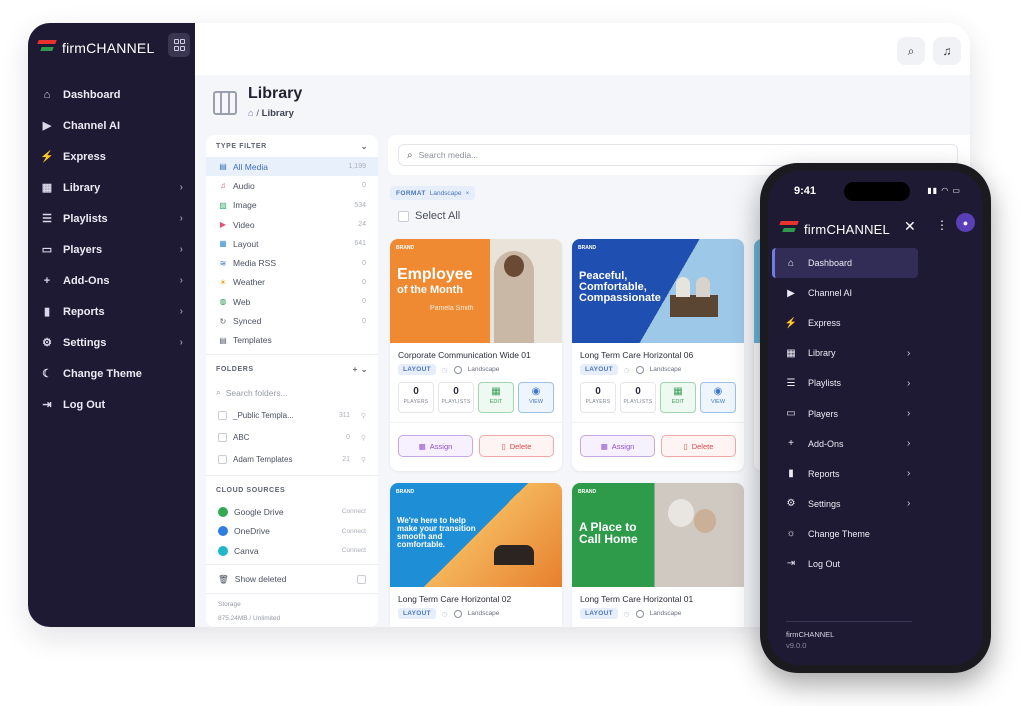 This screenshot has height=706, width=1021. I want to click on thumbnail-brand: BRAND, so click(405, 492).